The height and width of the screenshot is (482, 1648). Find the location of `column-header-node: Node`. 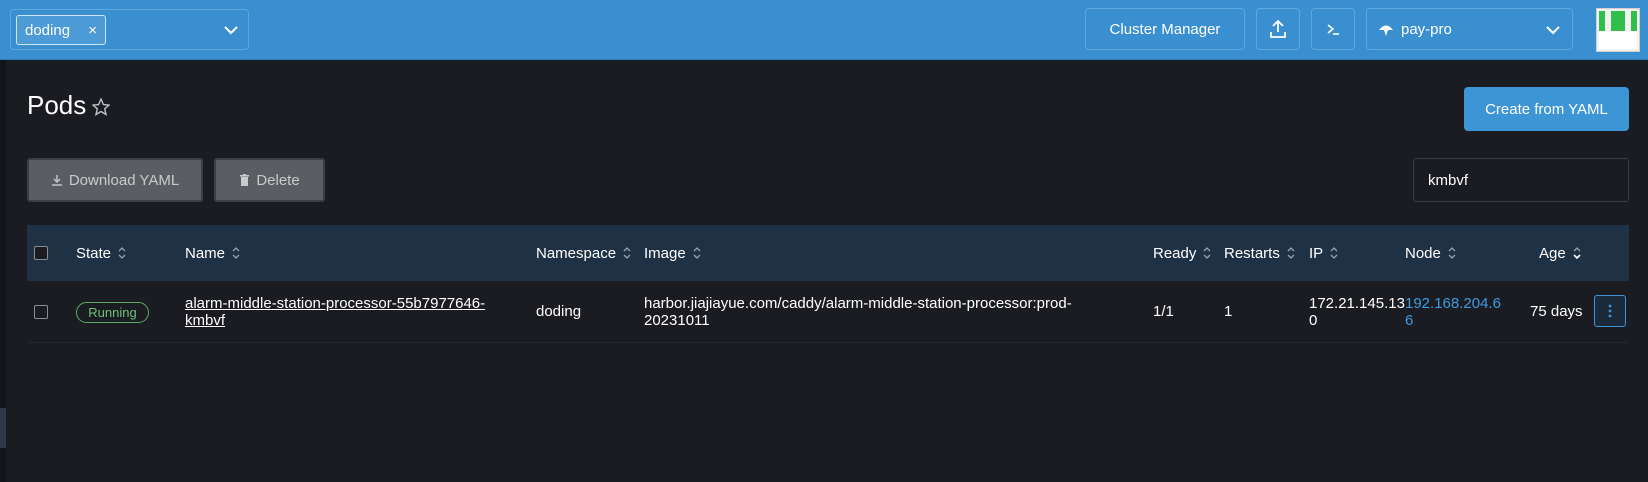

column-header-node: Node is located at coordinates (1431, 253).